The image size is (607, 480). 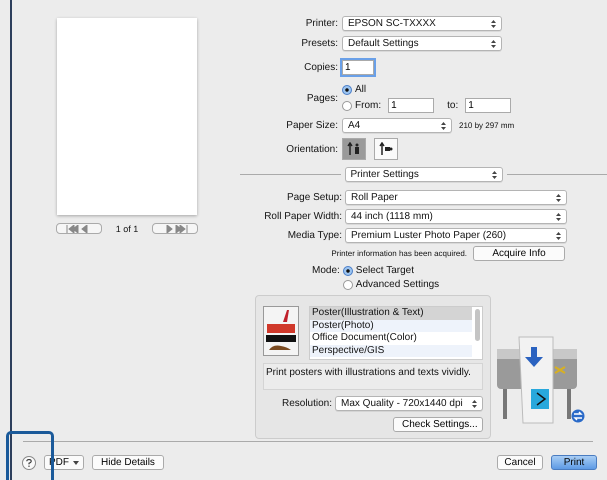 What do you see at coordinates (302, 216) in the screenshot?
I see `roll-paper-width-label: Roll Paper Width:` at bounding box center [302, 216].